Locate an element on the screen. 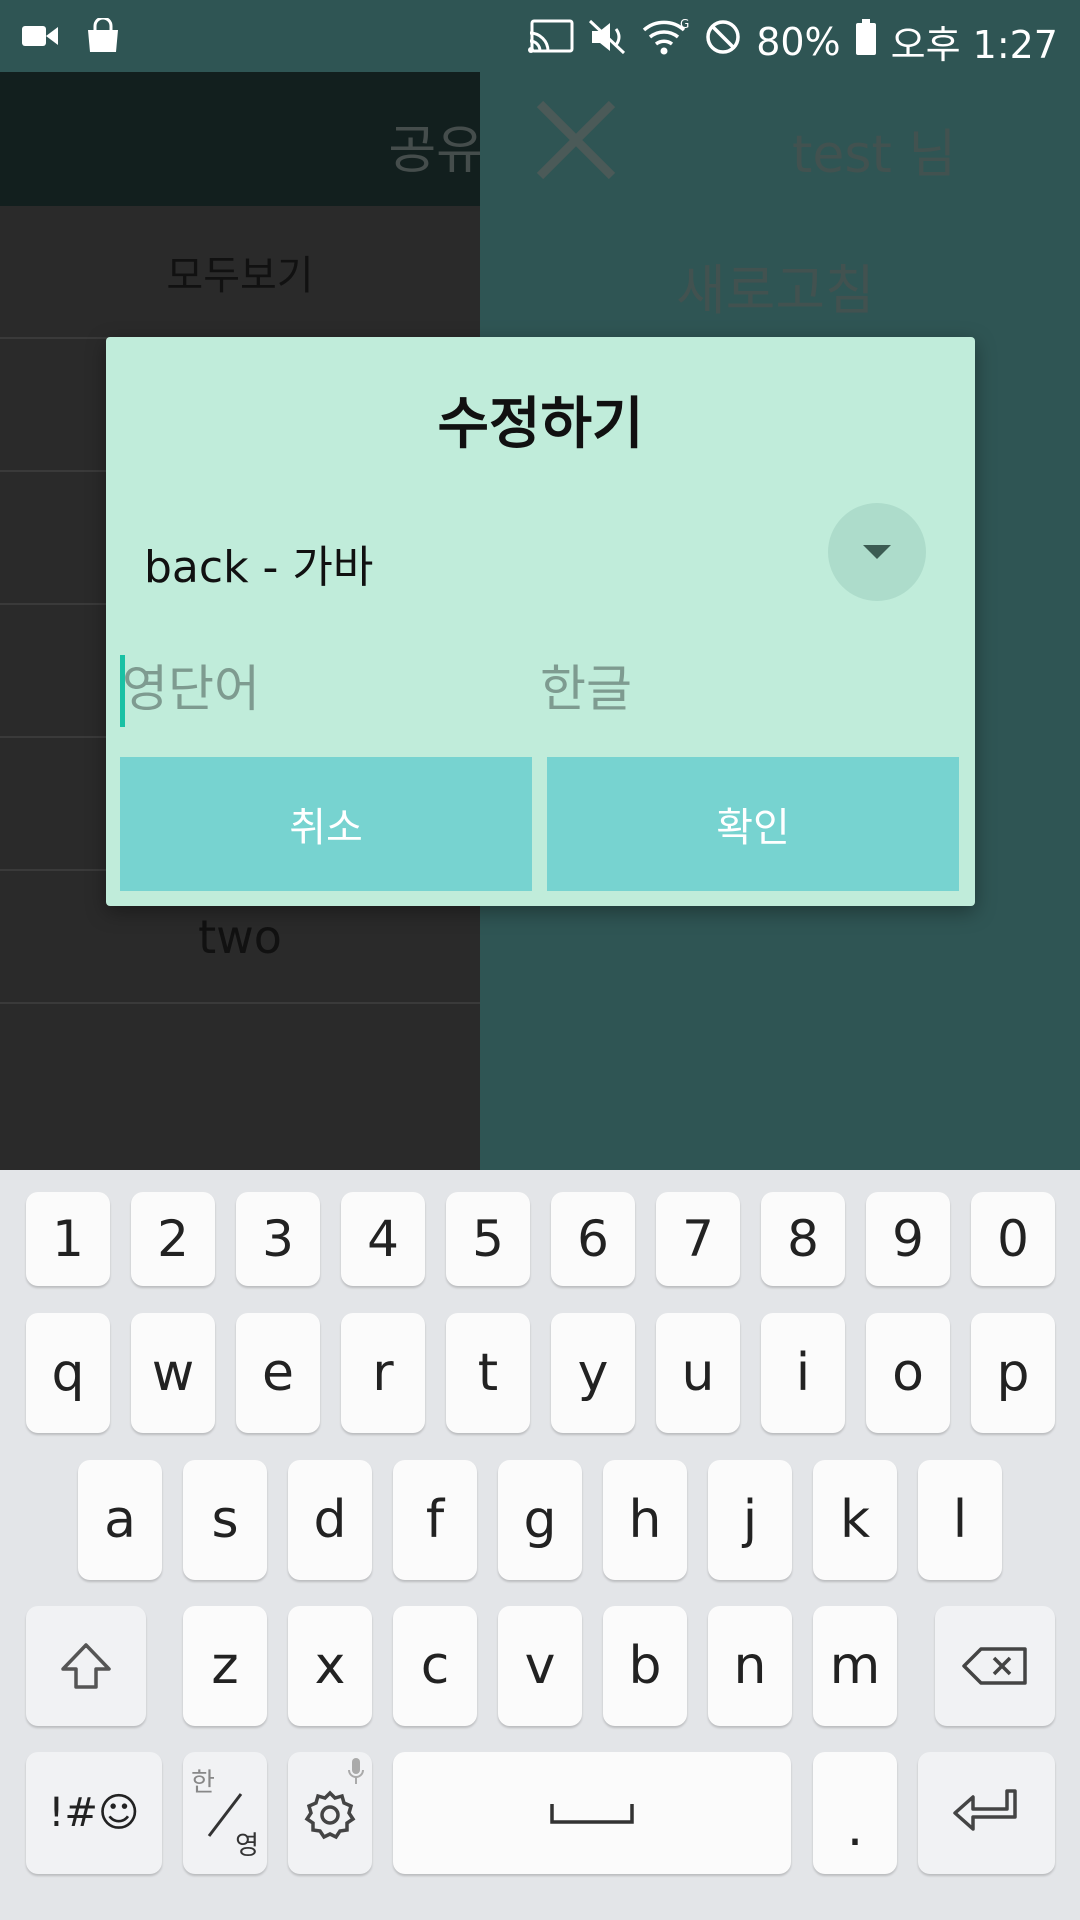 The width and height of the screenshot is (1080, 1920). key-g: g is located at coordinates (540, 1520).